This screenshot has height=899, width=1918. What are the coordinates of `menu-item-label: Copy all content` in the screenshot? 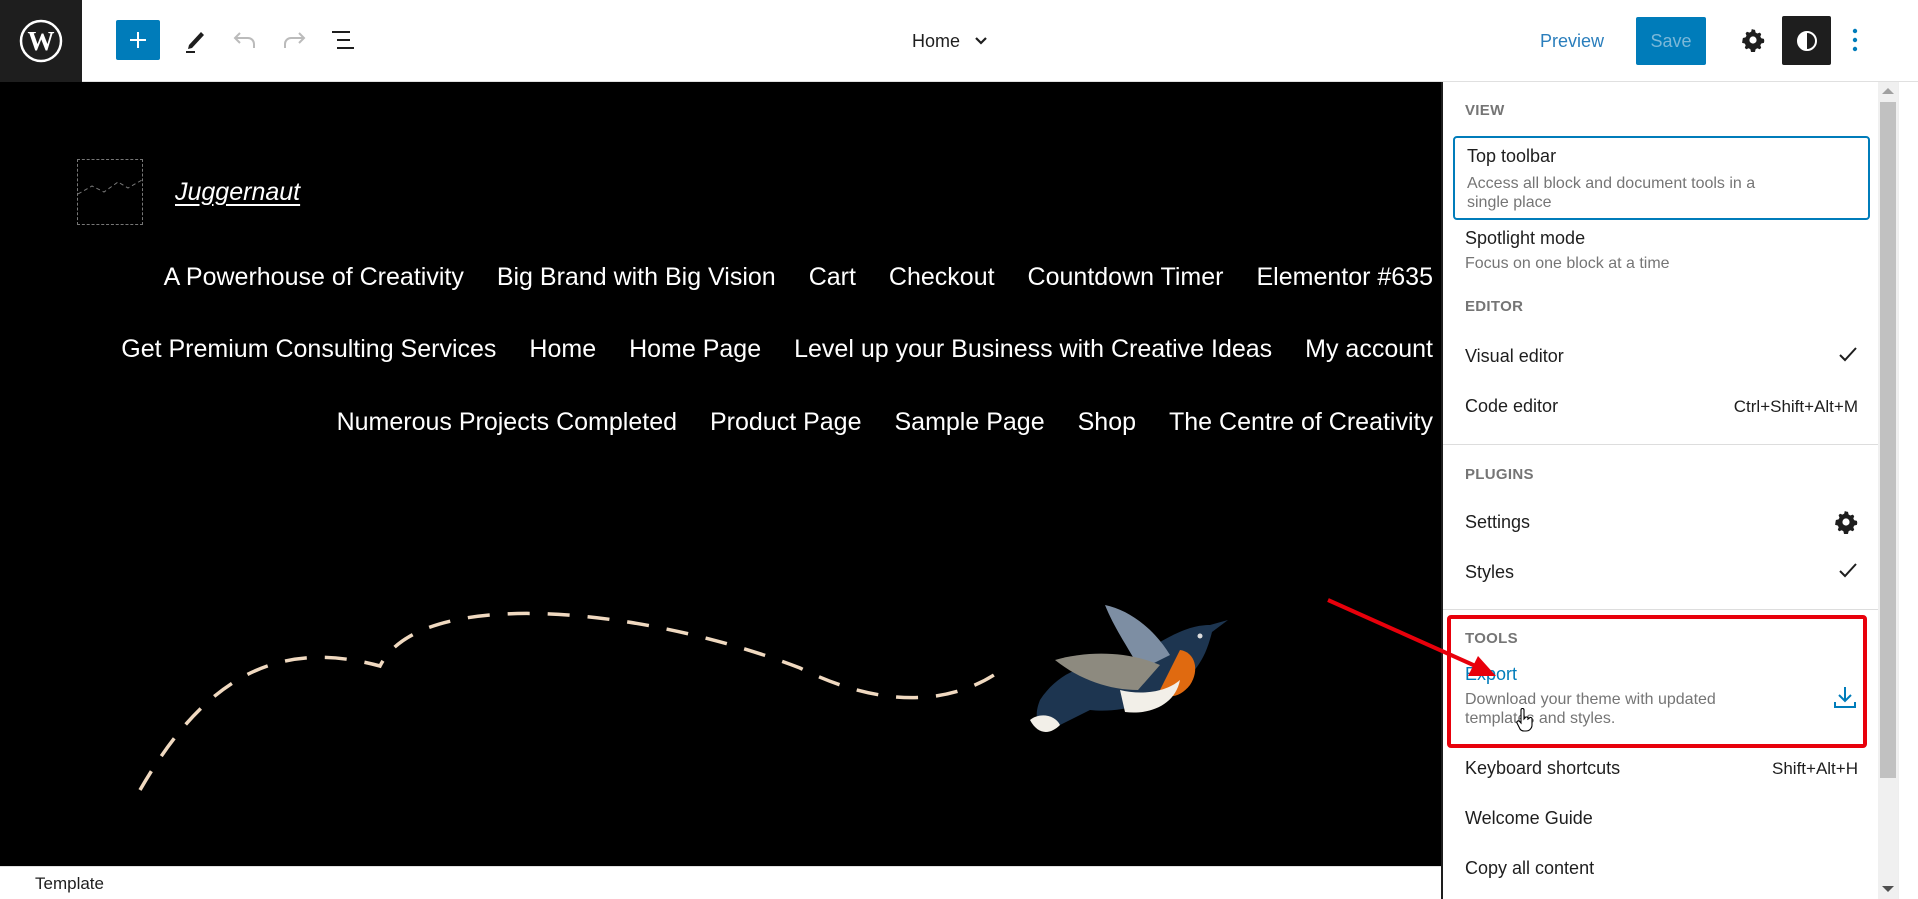 It's located at (1530, 868).